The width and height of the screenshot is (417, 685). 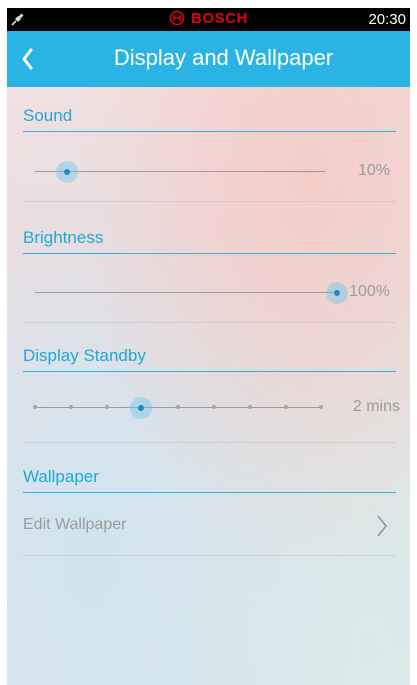 I want to click on section-header-sound: Sound, so click(x=209, y=119).